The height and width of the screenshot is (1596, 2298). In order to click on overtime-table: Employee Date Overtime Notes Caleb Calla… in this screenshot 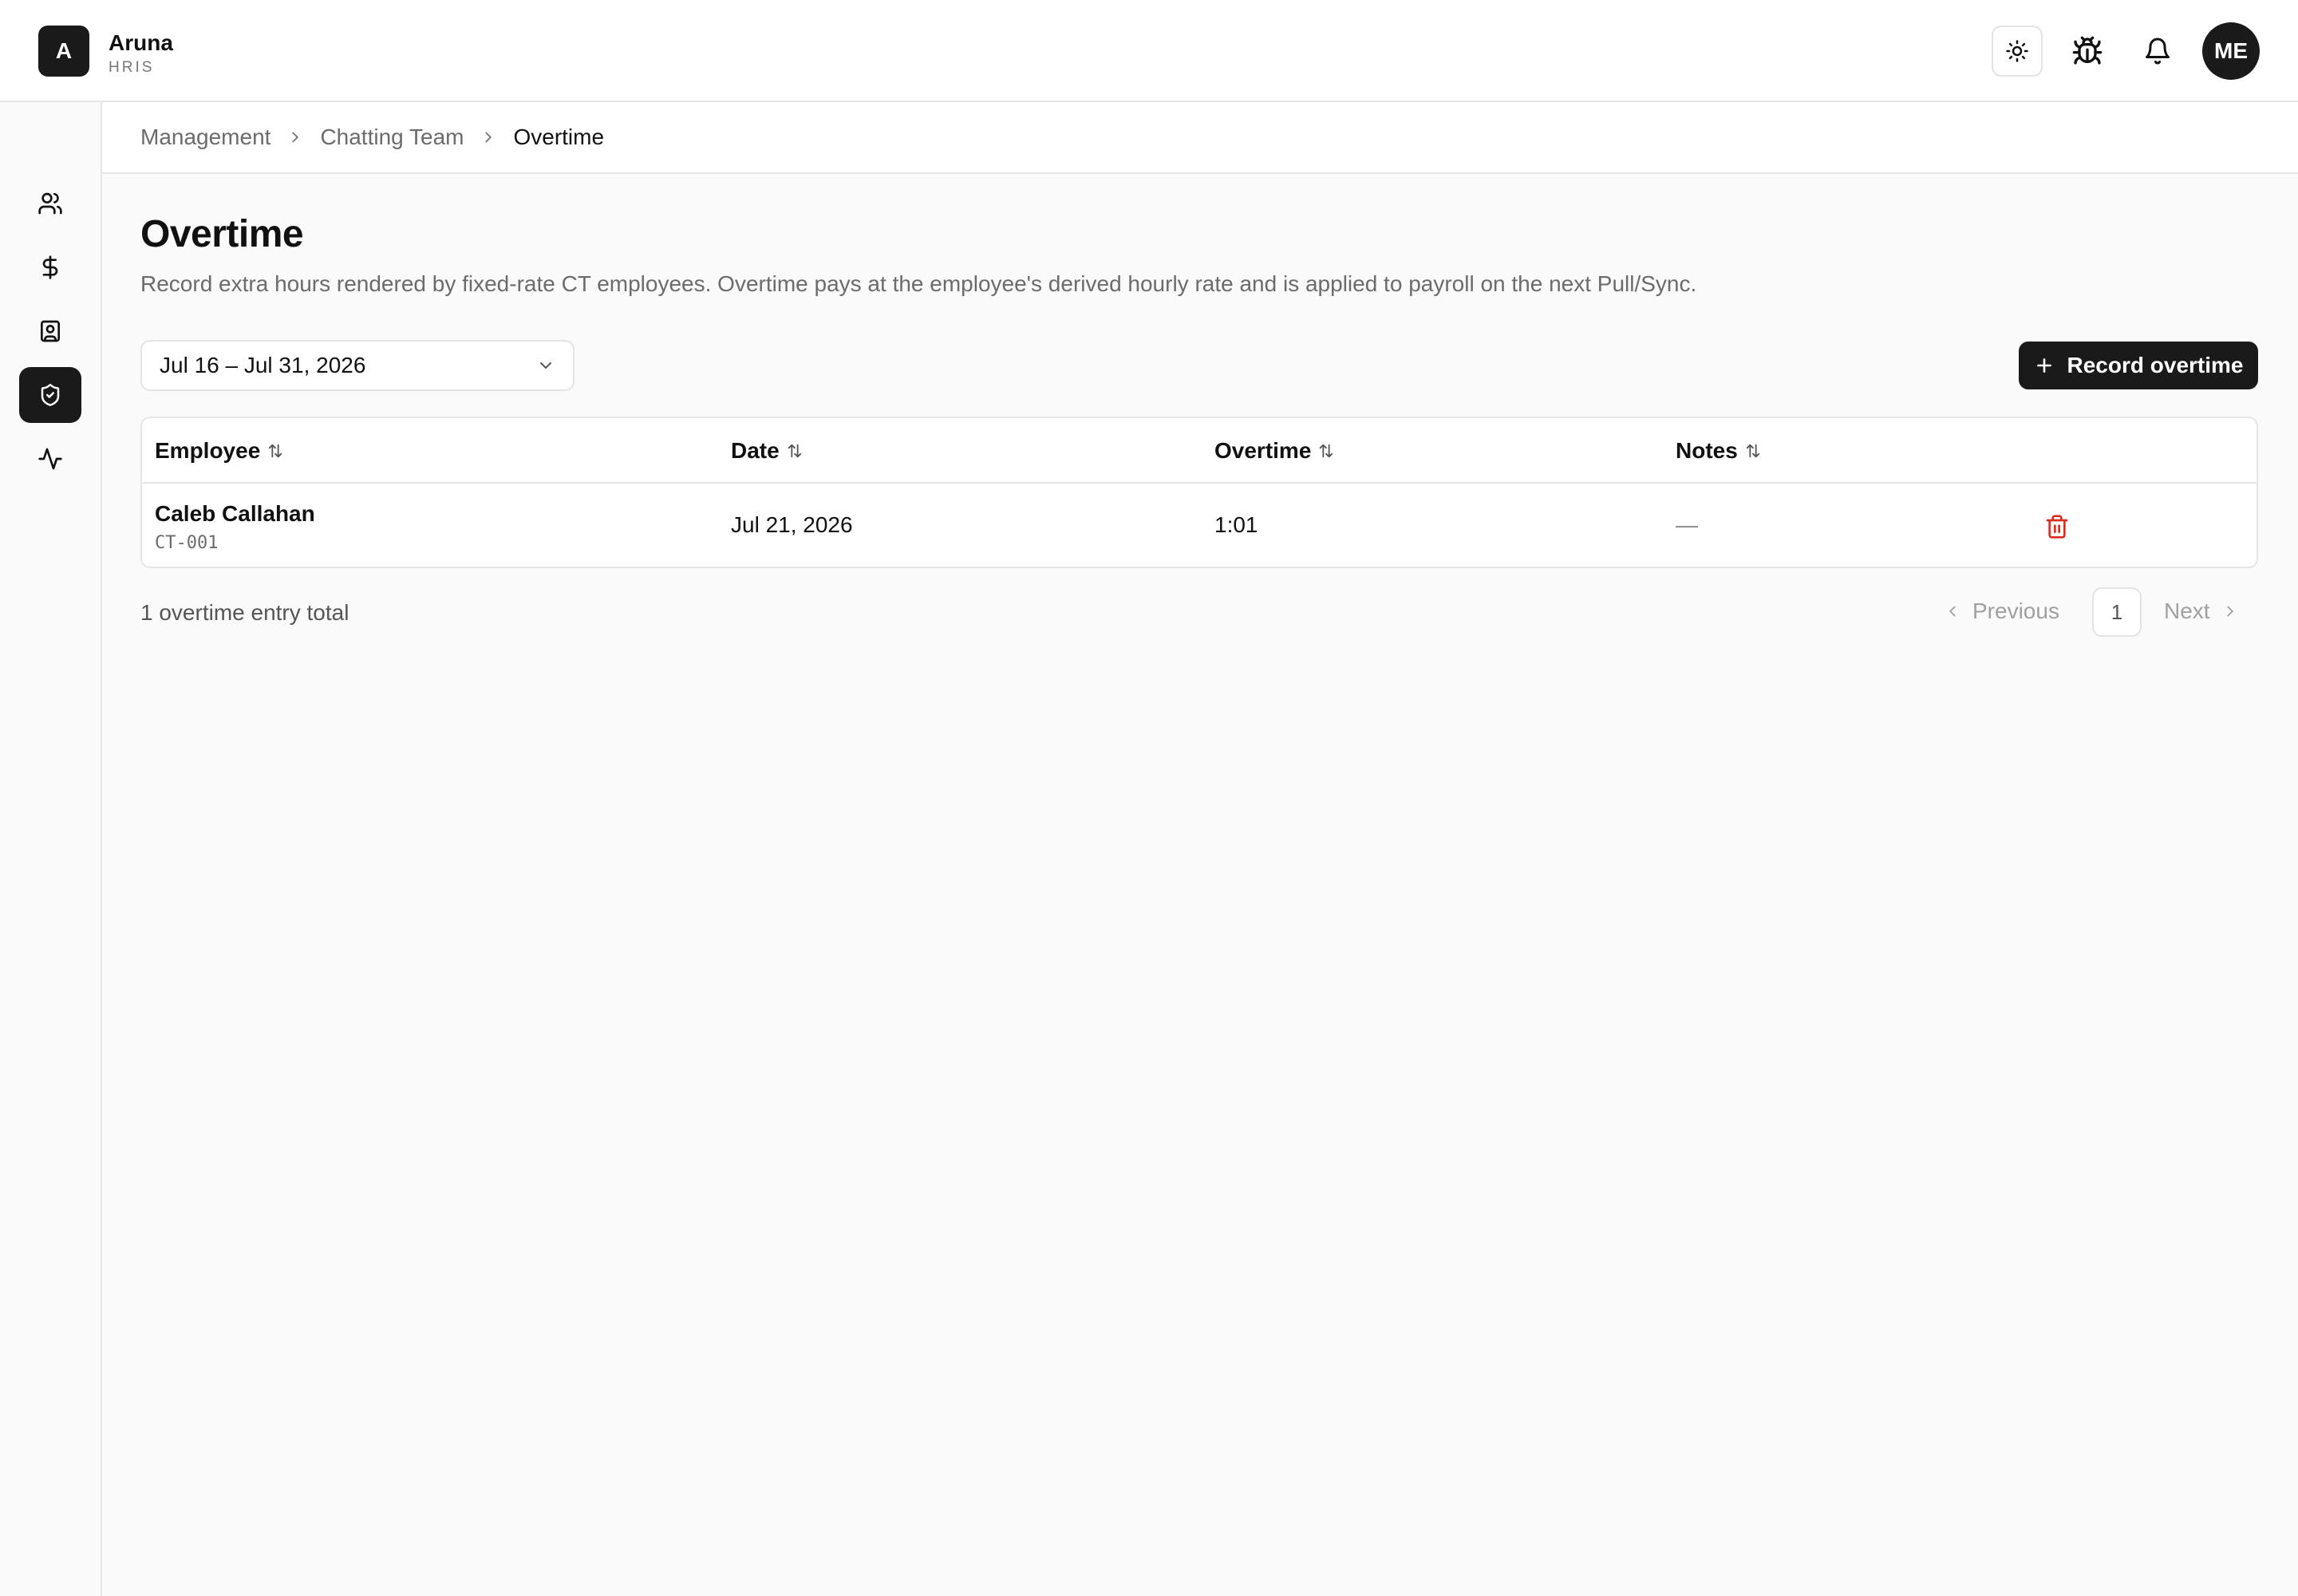, I will do `click(1199, 492)`.